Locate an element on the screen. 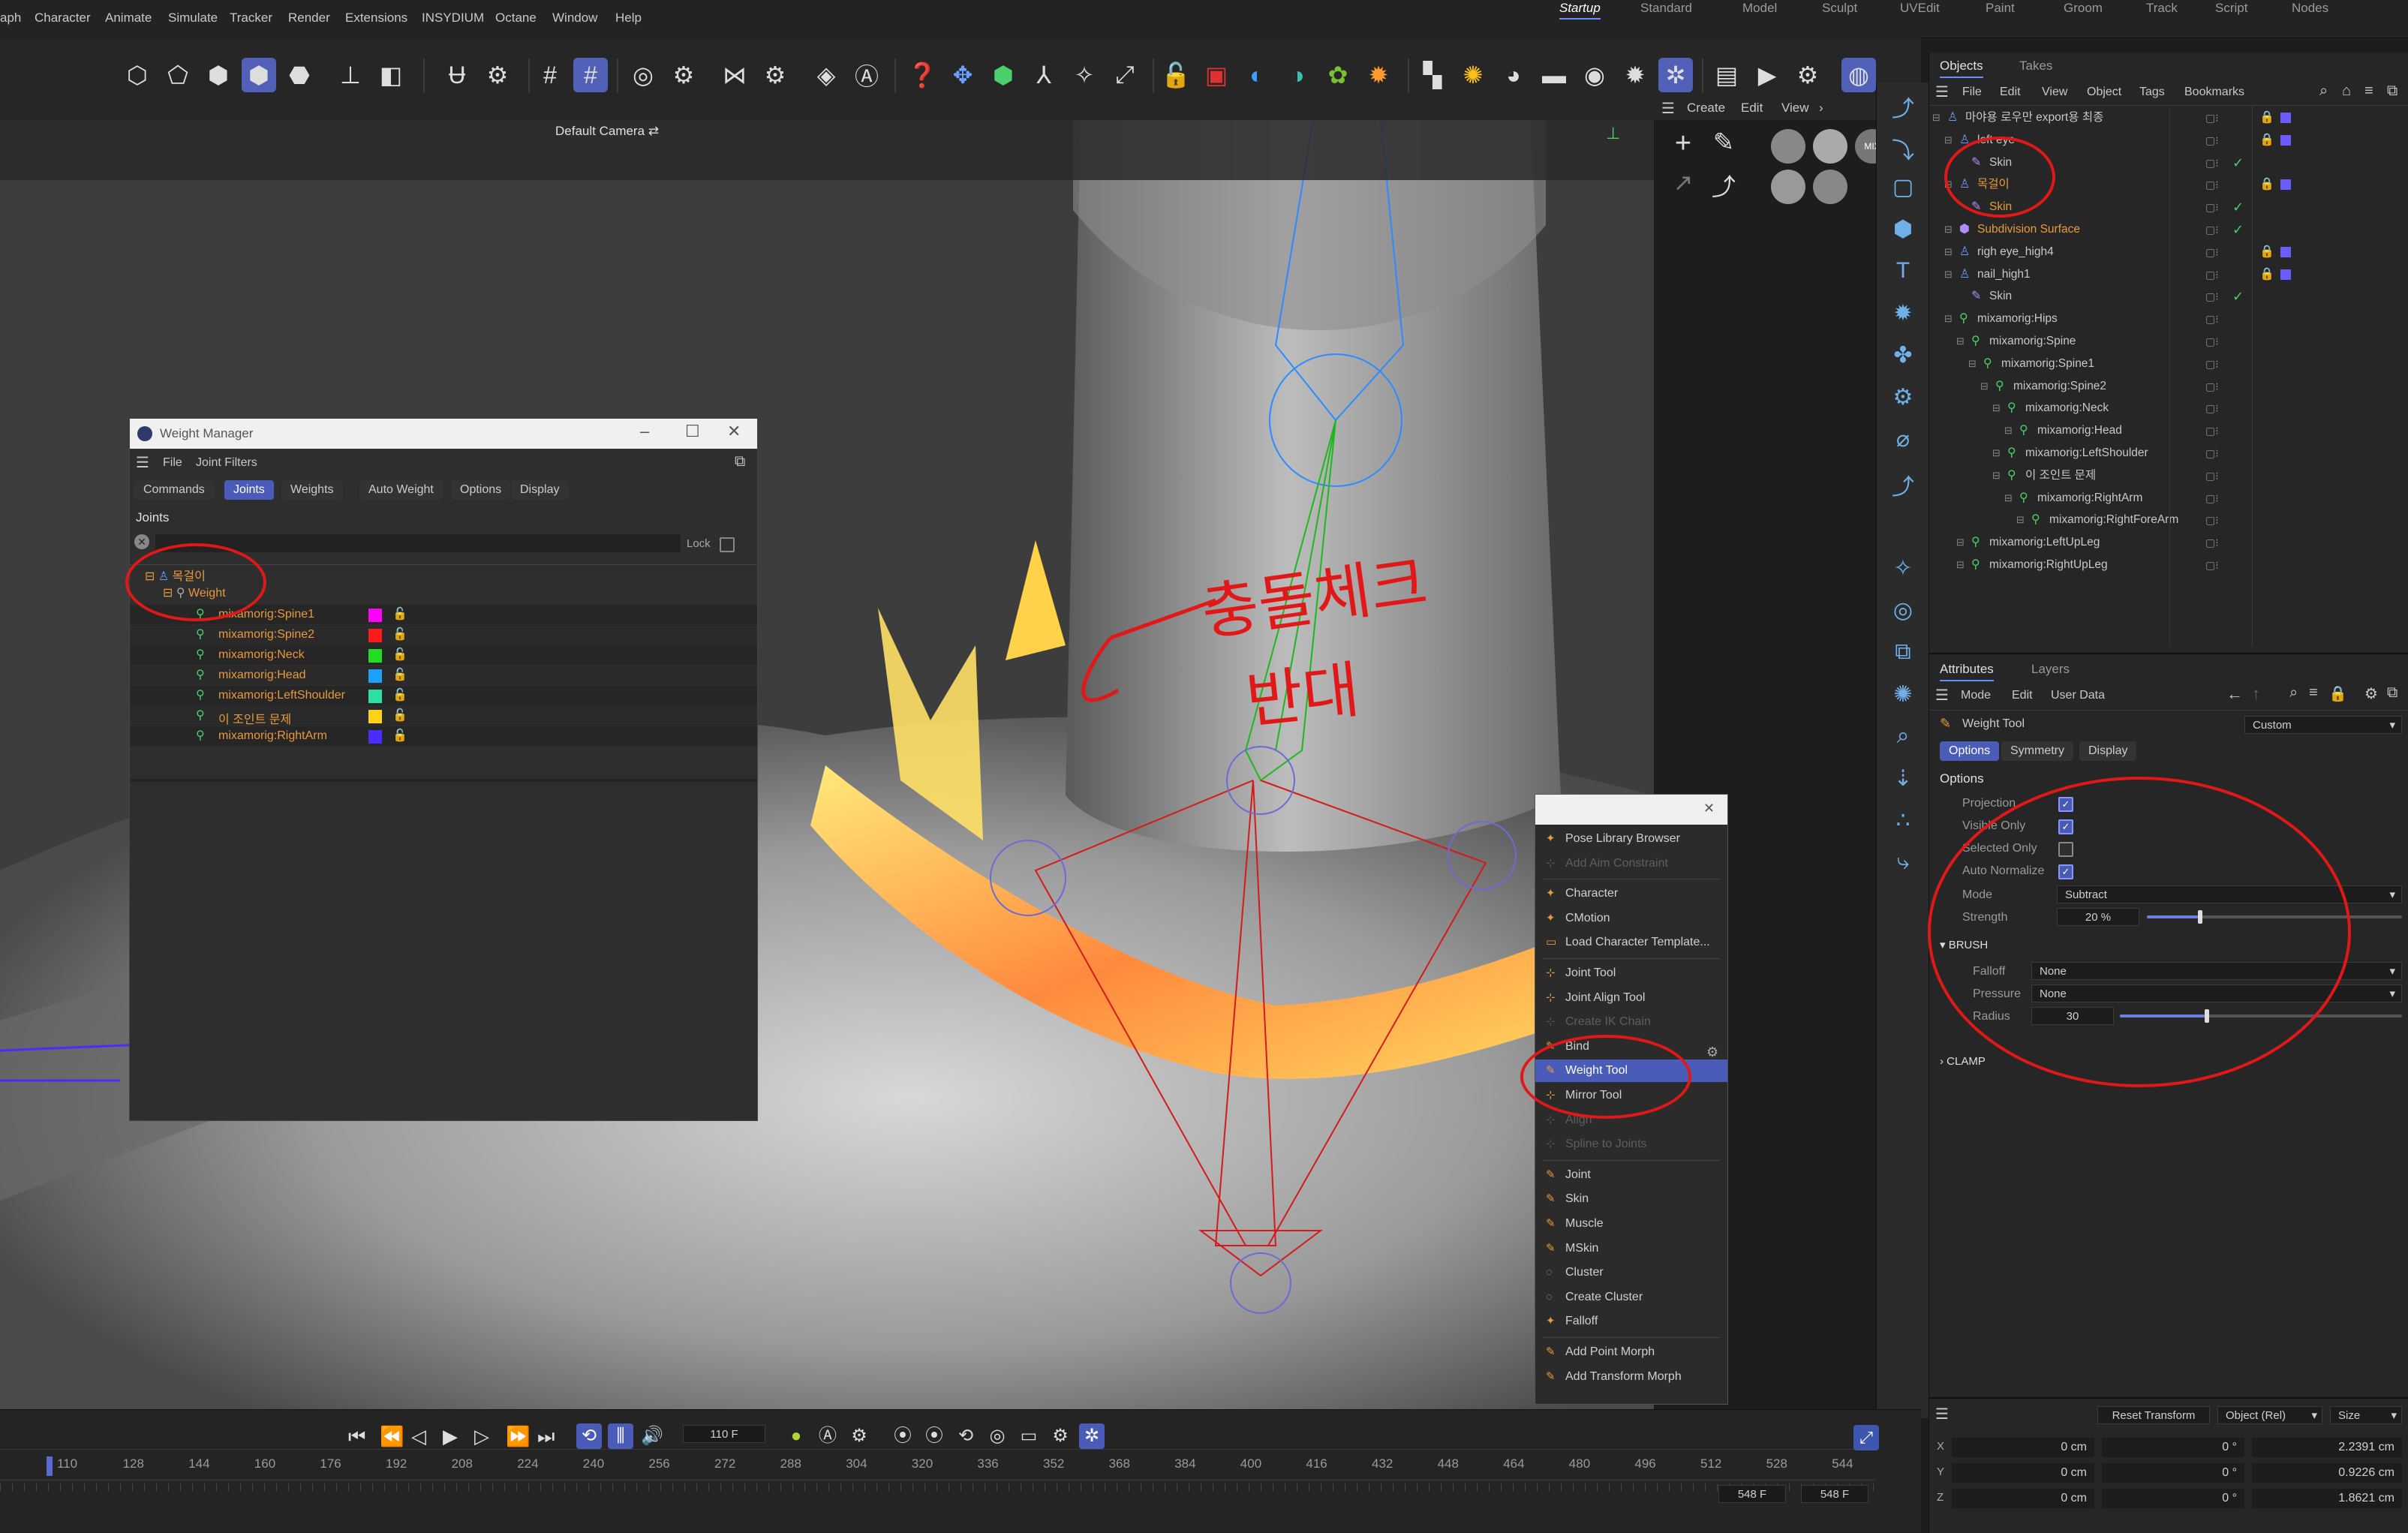 The image size is (2408, 1533). record-icon: ● is located at coordinates (796, 1436).